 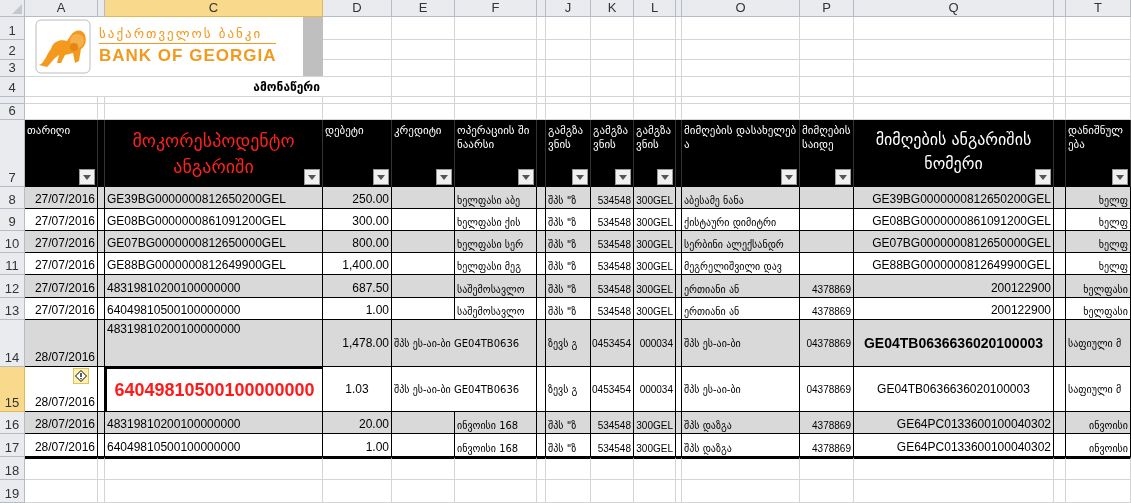 What do you see at coordinates (12, 198) in the screenshot?
I see `row-header: 8` at bounding box center [12, 198].